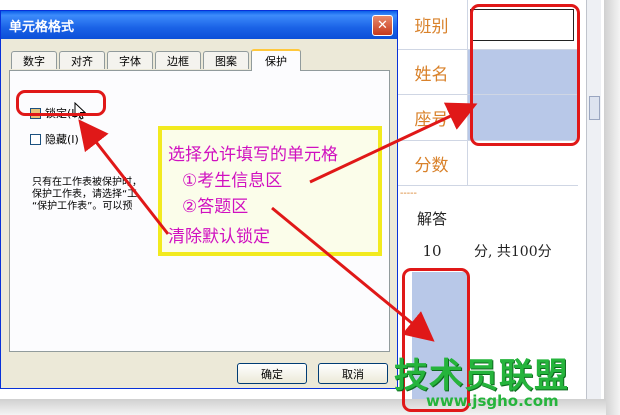  What do you see at coordinates (353, 274) in the screenshot?
I see `arrow-to-answer-area` at bounding box center [353, 274].